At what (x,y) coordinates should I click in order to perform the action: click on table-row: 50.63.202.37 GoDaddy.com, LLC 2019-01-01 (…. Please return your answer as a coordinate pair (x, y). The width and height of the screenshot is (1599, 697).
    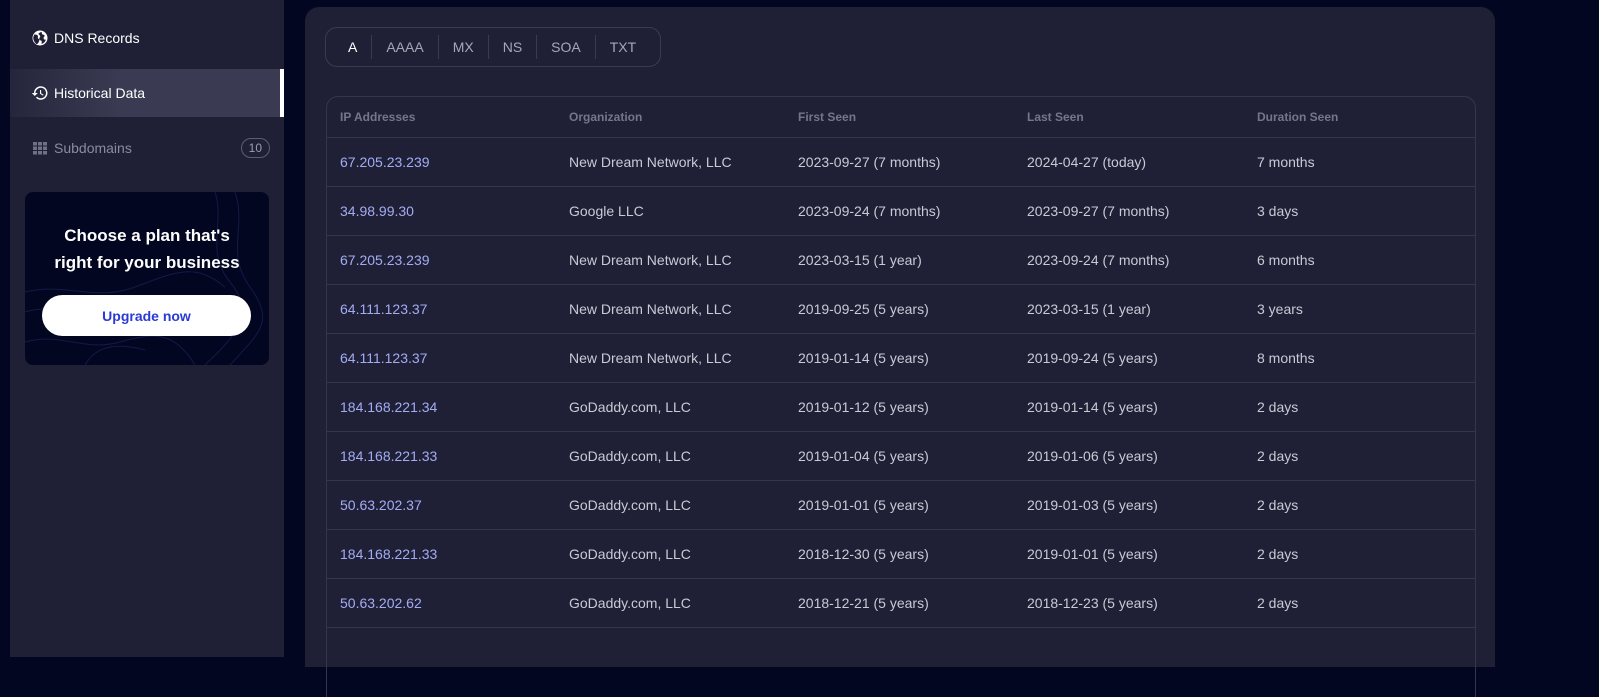
    Looking at the image, I should click on (901, 505).